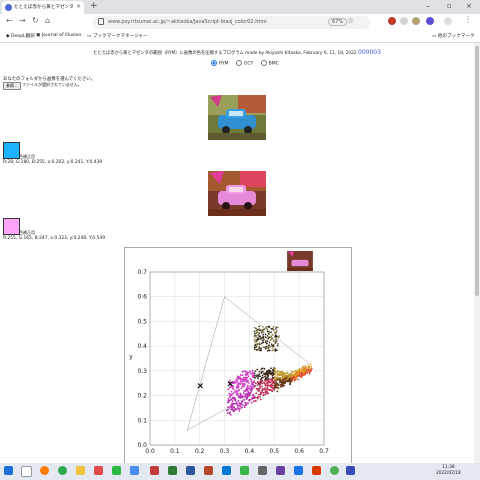 Image resolution: width=480 pixels, height=480 pixels. Describe the element at coordinates (78, 6) in the screenshot. I see `close-tab-icon: ×` at that location.